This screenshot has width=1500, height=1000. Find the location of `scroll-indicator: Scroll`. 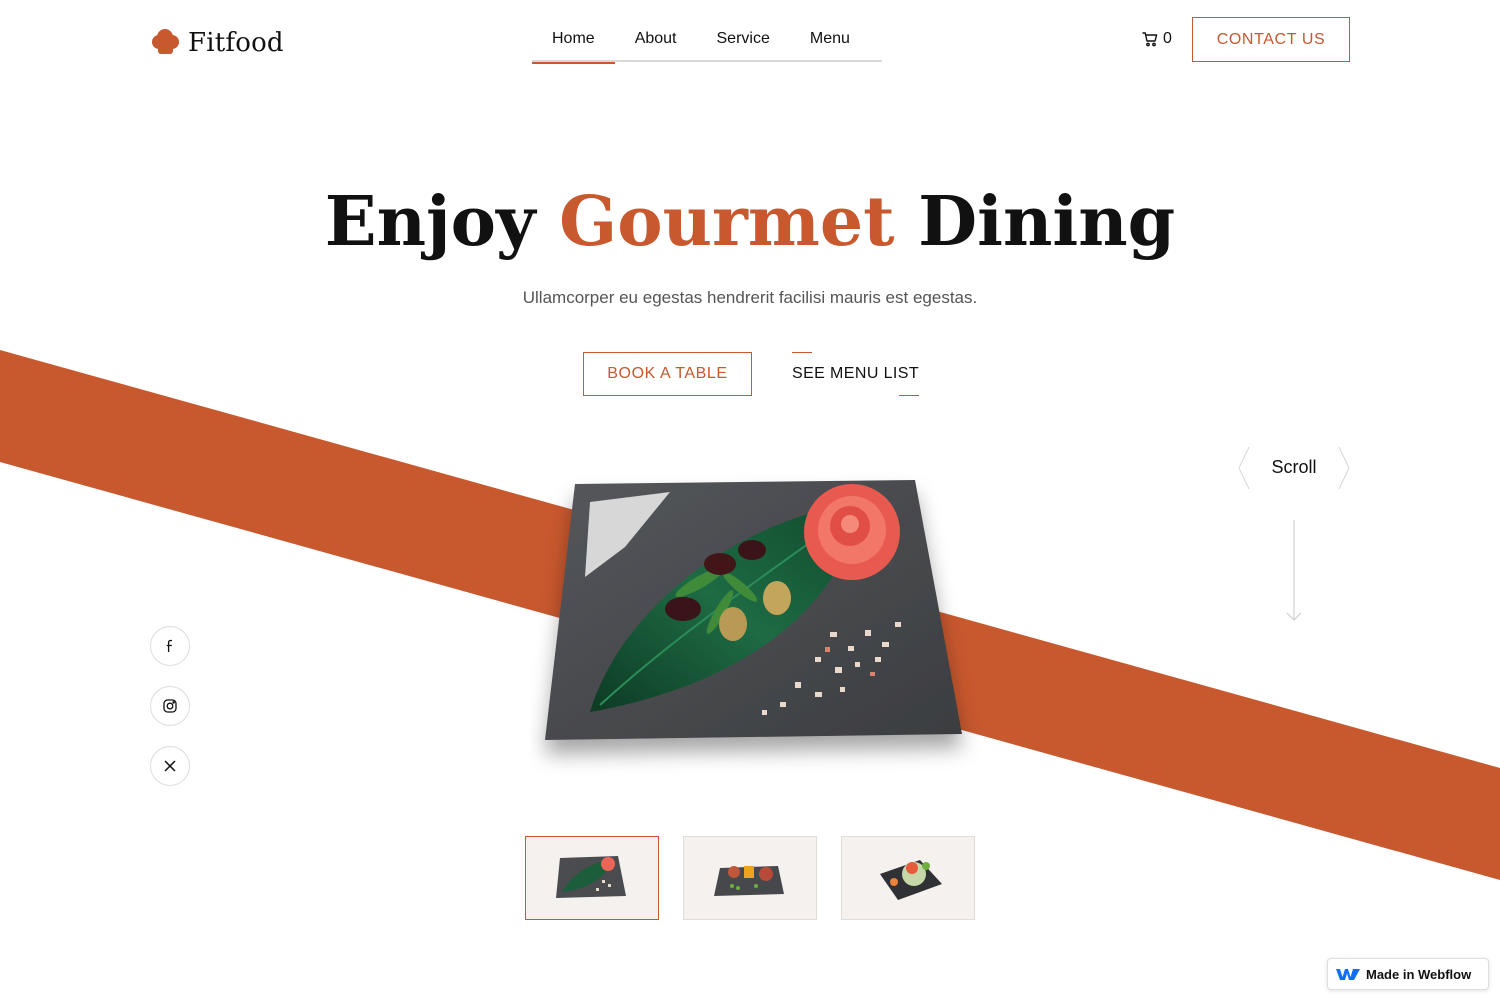

scroll-indicator: Scroll is located at coordinates (1294, 468).